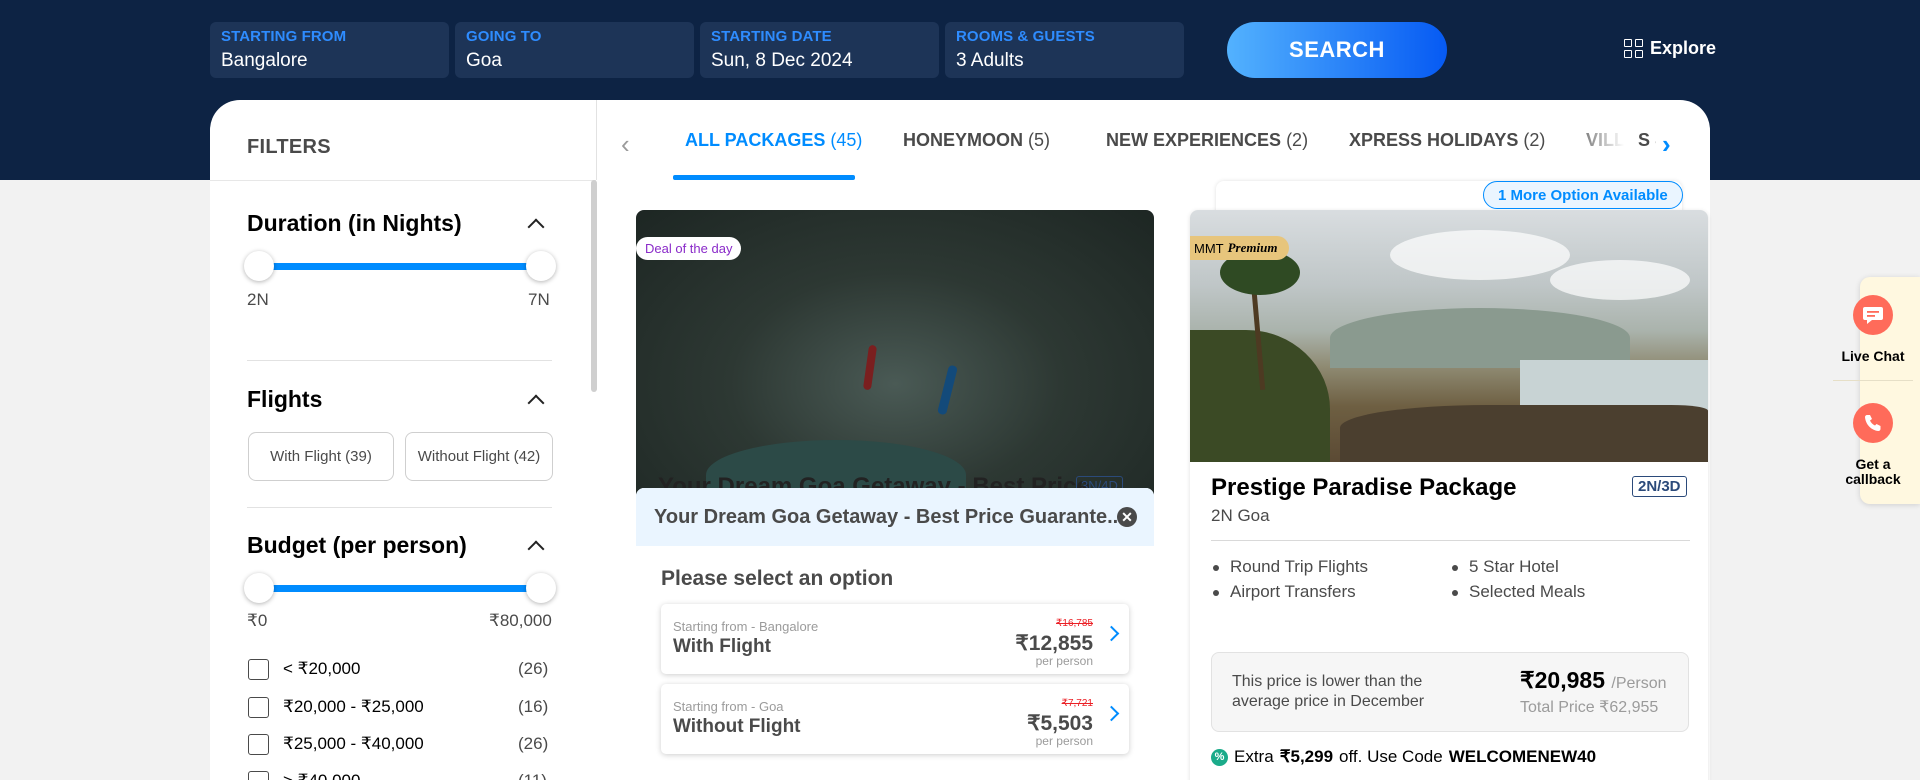 The image size is (1920, 780). What do you see at coordinates (846, 140) in the screenshot?
I see `tab-count: (45)` at bounding box center [846, 140].